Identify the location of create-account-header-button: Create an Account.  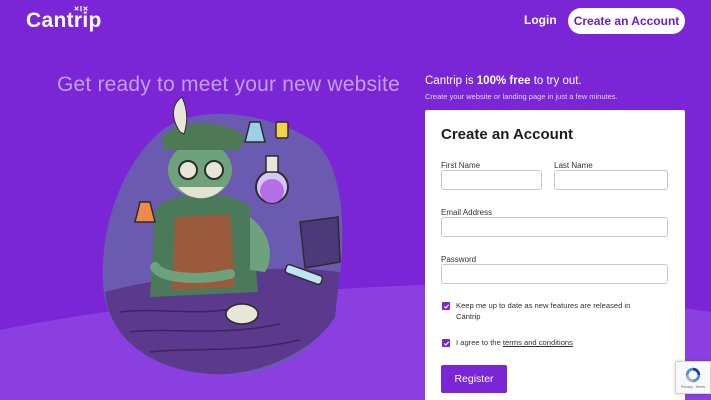
(626, 21).